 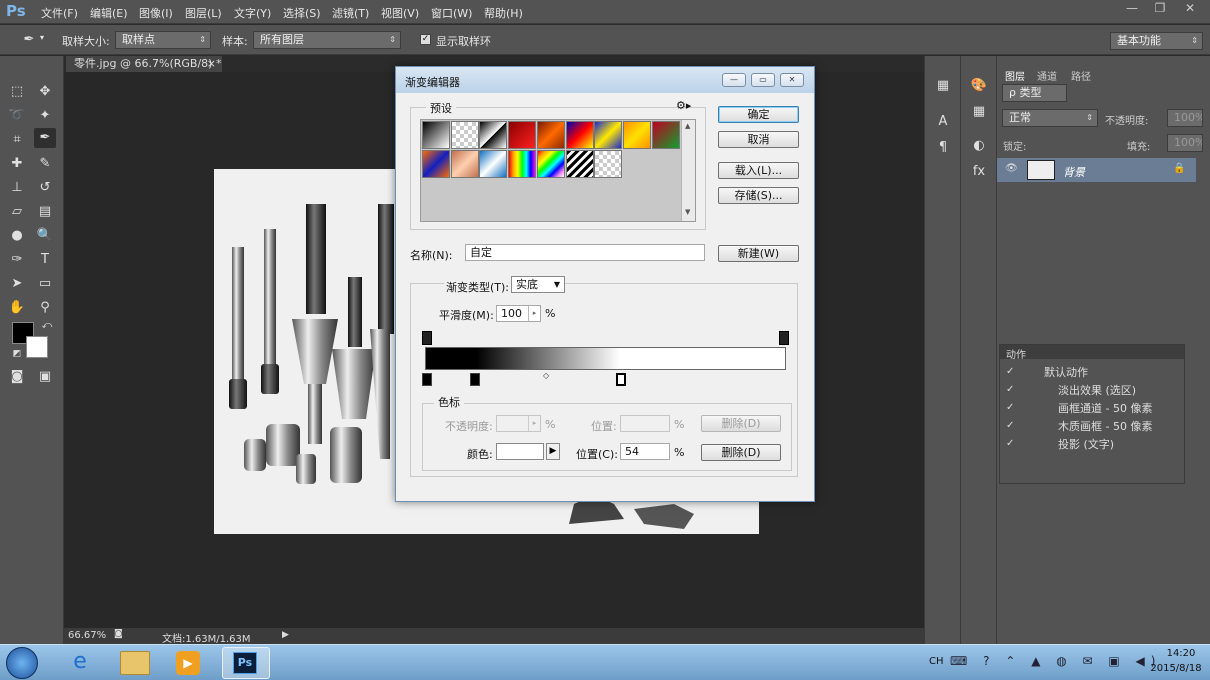 I want to click on color-position-field: 54, so click(x=645, y=451).